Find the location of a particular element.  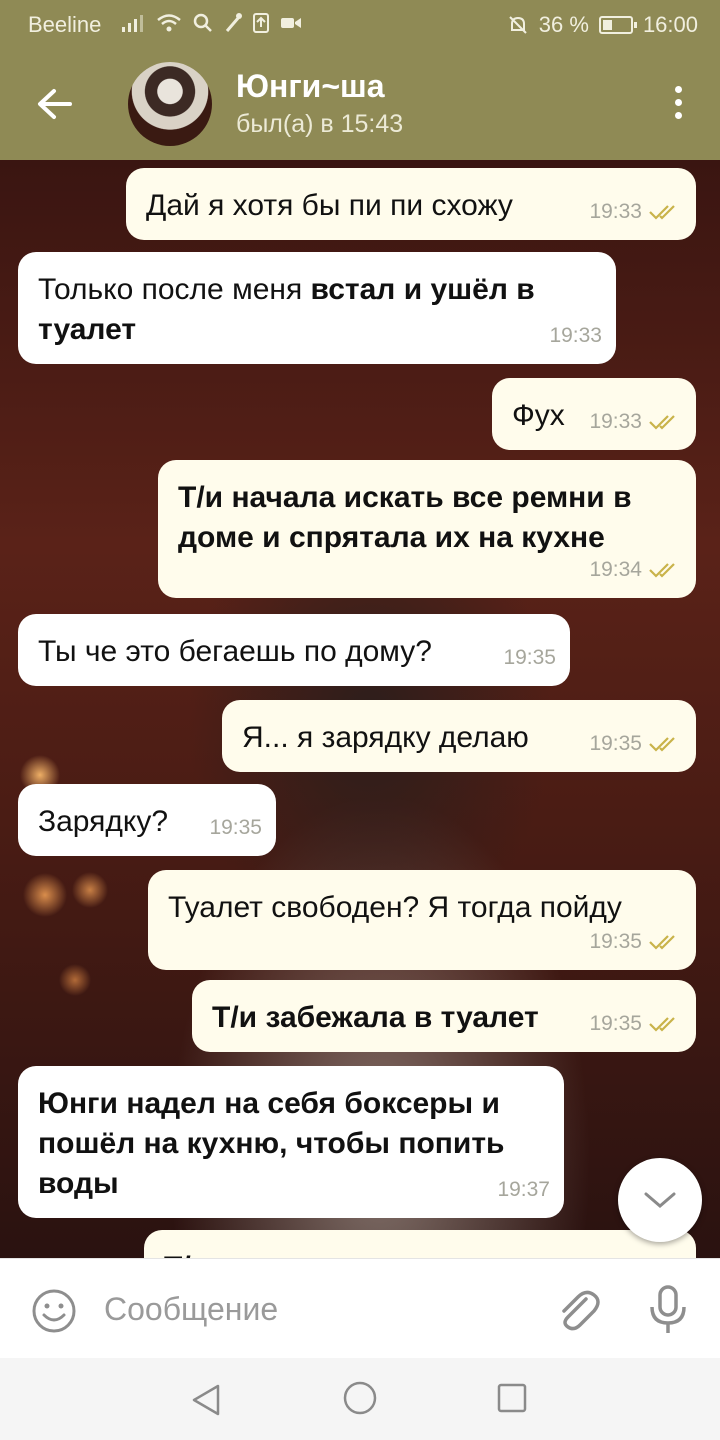

message-bubble: Я... я зарядку делаю 19:35 is located at coordinates (459, 736).